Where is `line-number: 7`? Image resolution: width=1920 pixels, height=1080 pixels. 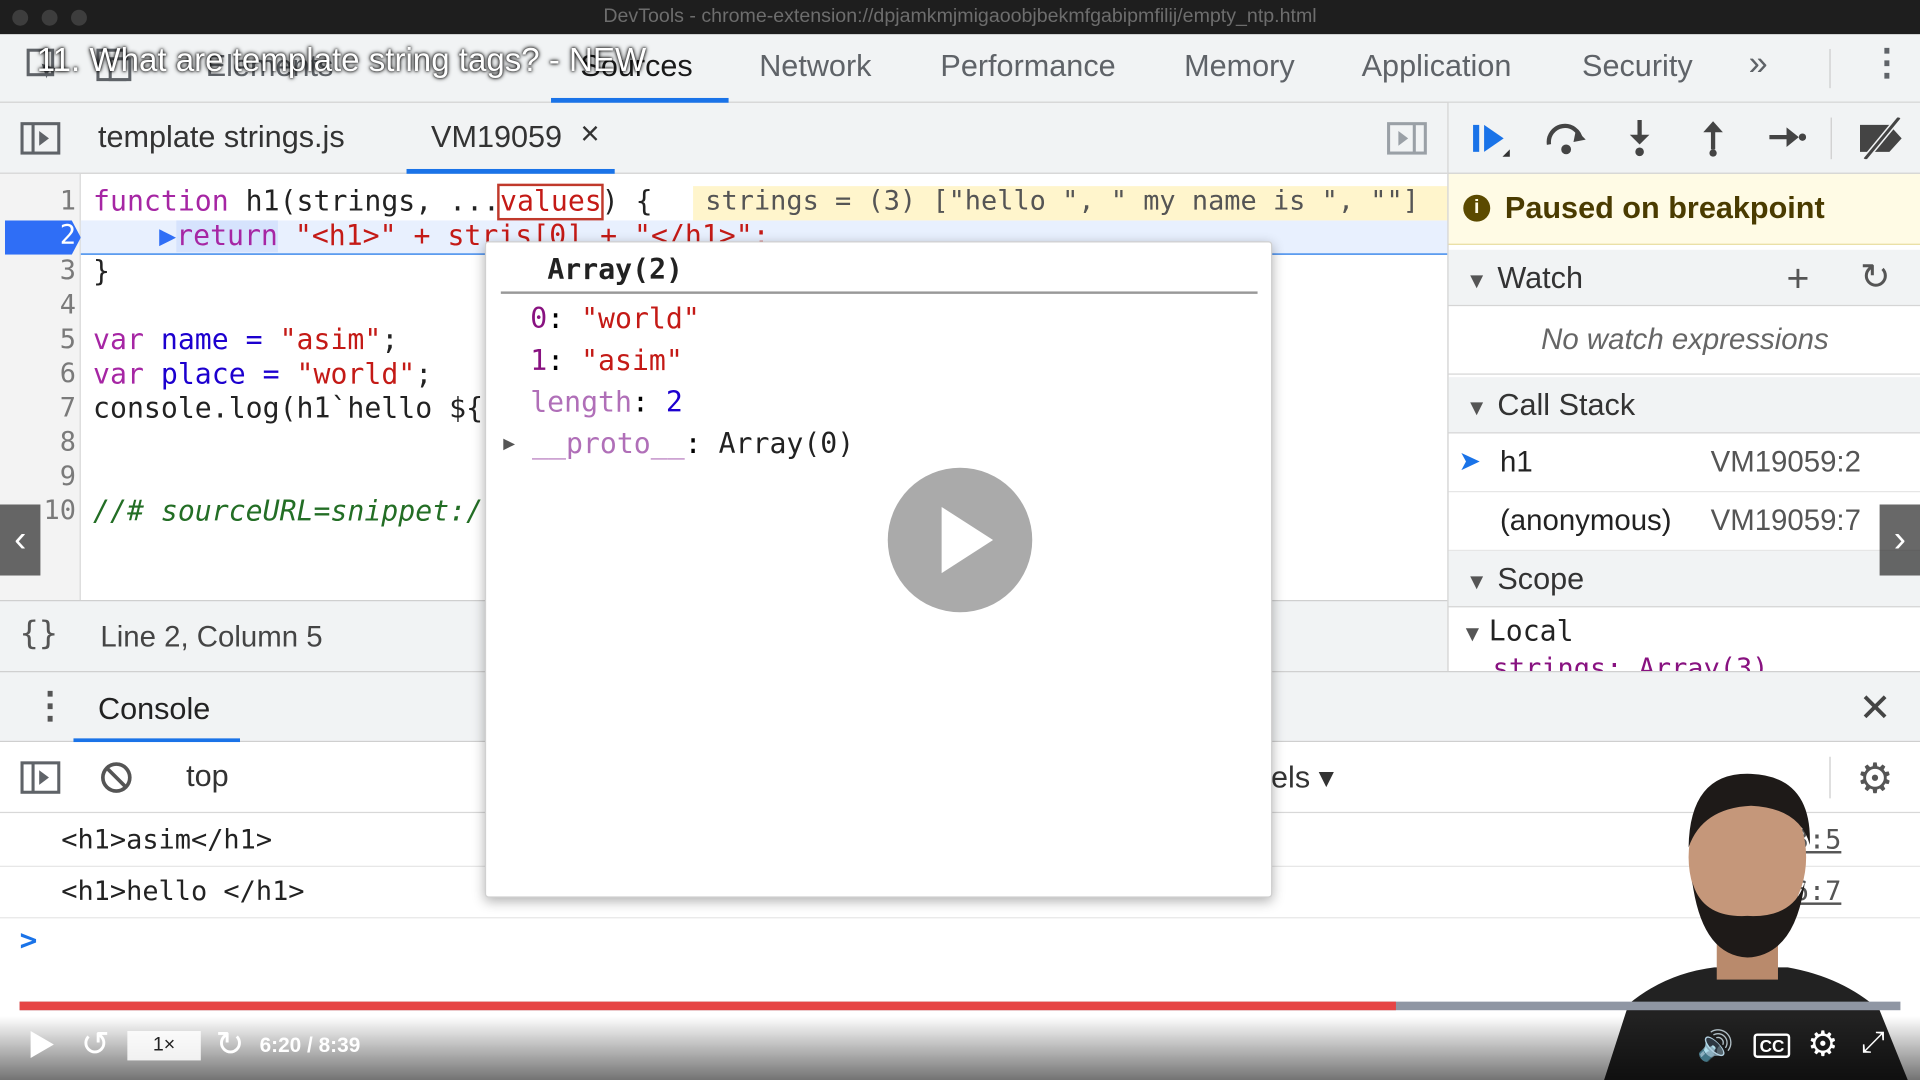 line-number: 7 is located at coordinates (38, 408).